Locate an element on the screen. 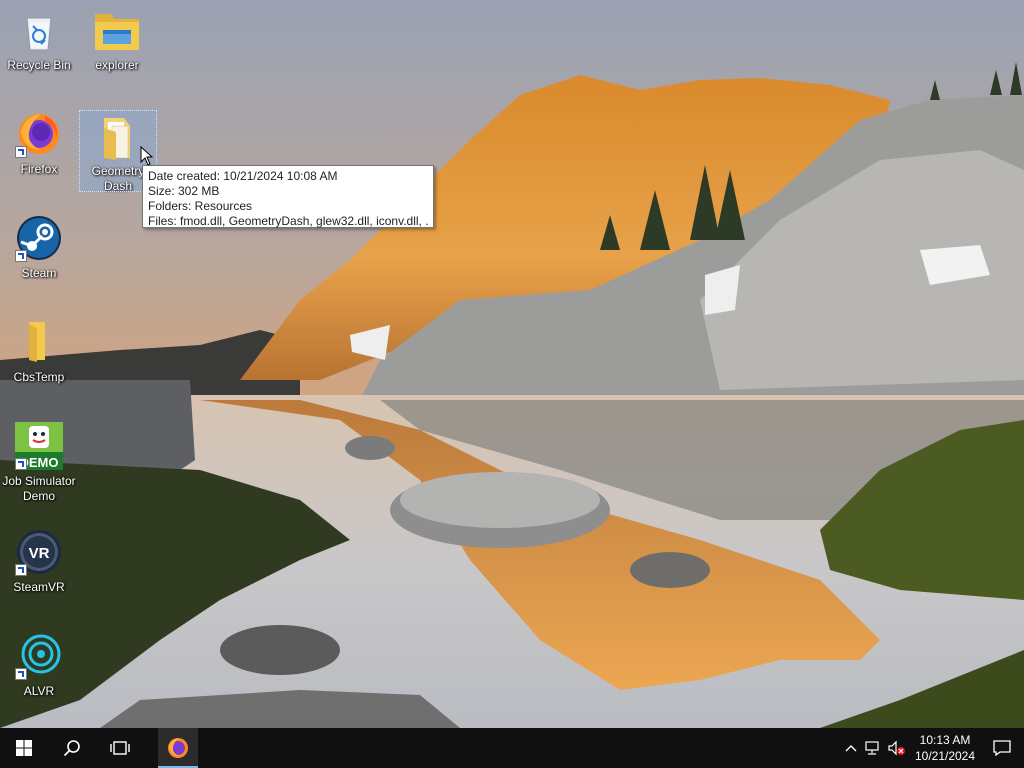  task-view-icon is located at coordinates (120, 748).